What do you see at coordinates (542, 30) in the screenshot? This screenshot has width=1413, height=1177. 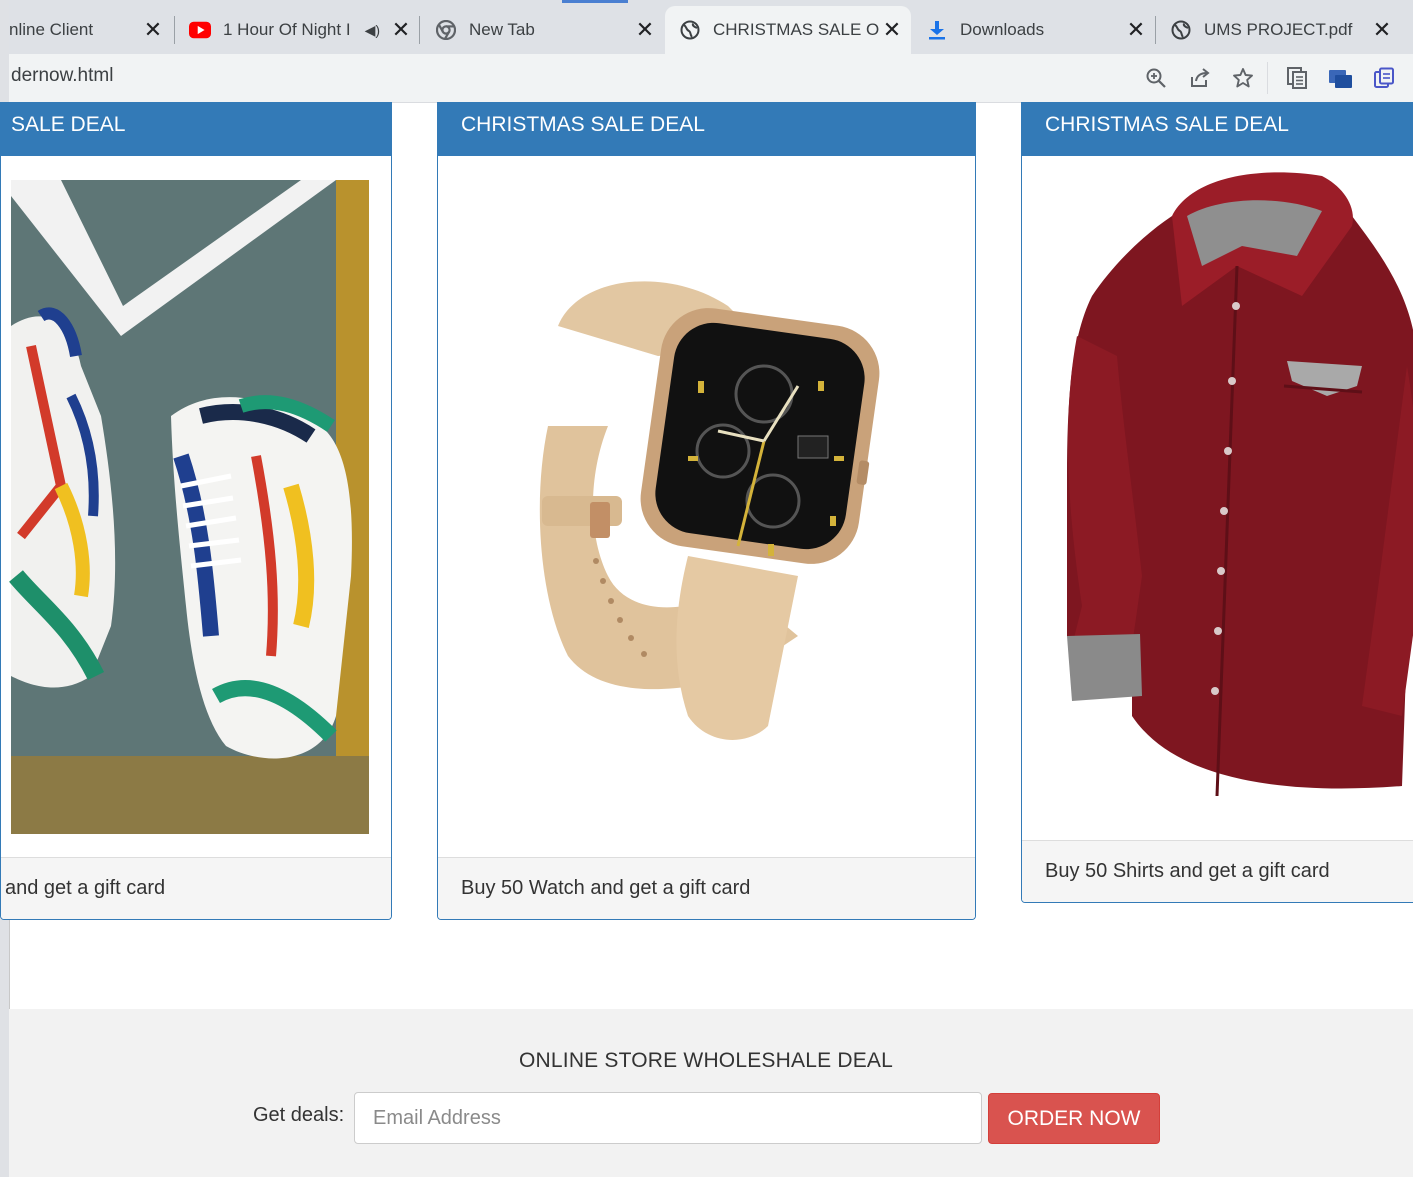 I see `tab-new-tab: New Tab ✕` at bounding box center [542, 30].